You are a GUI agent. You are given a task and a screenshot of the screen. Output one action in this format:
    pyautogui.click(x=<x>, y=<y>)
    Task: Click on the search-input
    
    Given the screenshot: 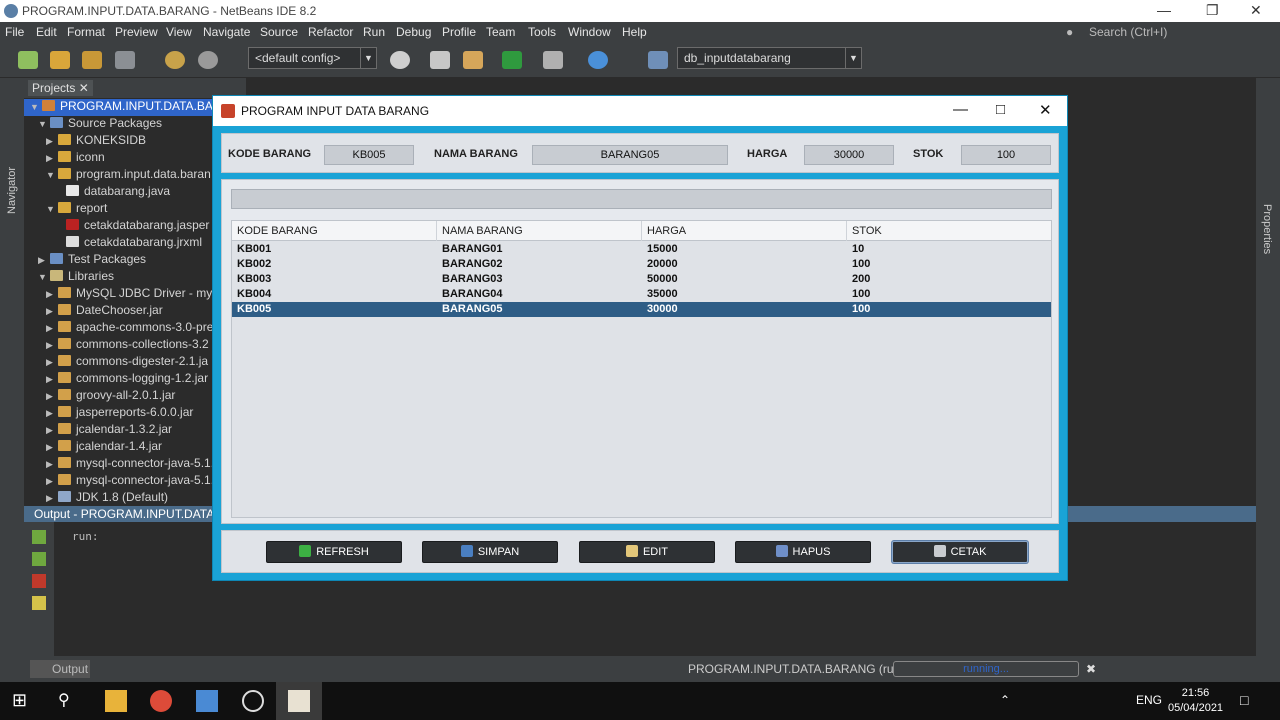 What is the action you would take?
    pyautogui.click(x=641, y=199)
    